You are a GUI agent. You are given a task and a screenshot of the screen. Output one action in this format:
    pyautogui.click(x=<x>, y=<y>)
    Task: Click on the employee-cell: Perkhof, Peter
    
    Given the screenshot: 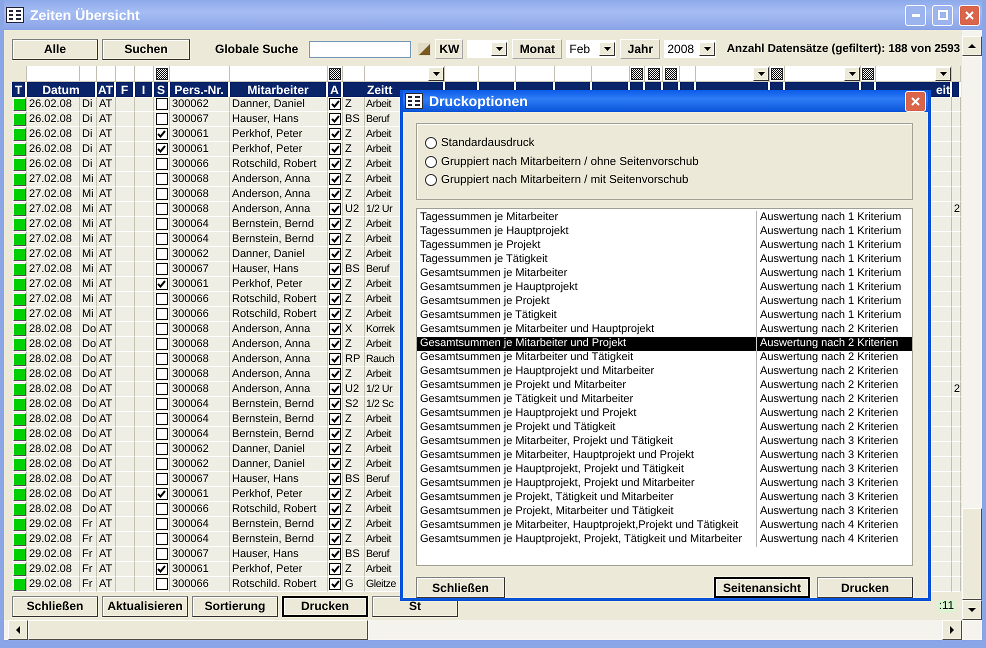 What is the action you would take?
    pyautogui.click(x=279, y=134)
    